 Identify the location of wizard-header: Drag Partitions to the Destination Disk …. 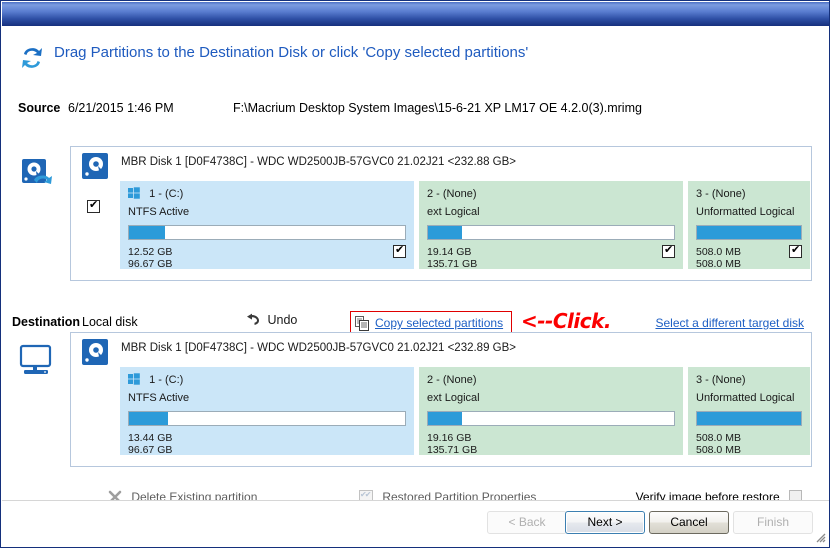
(415, 59).